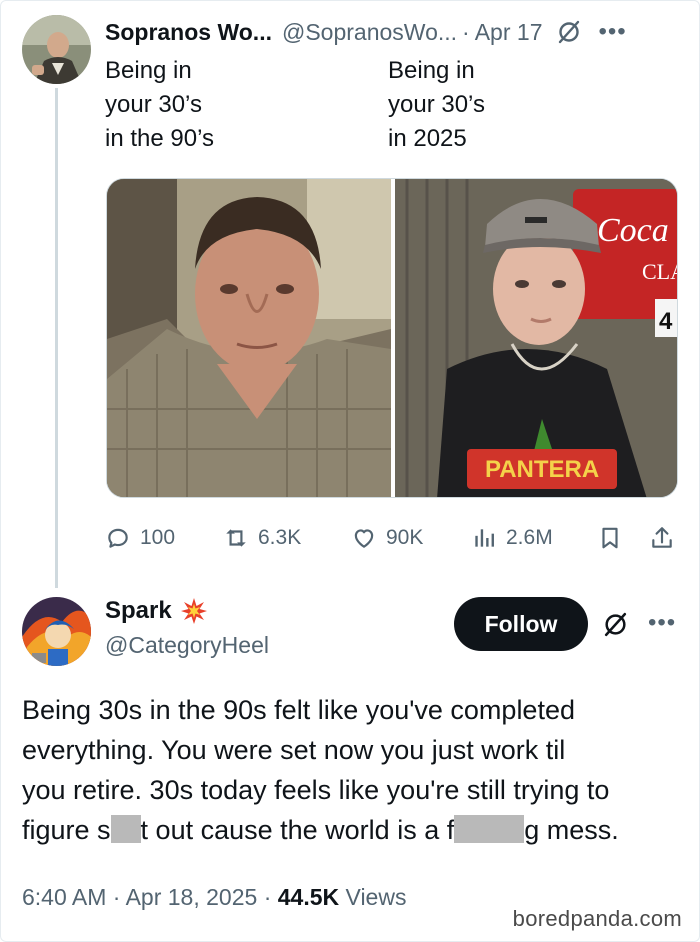 The height and width of the screenshot is (942, 700). What do you see at coordinates (158, 537) in the screenshot?
I see `reply-count: 100` at bounding box center [158, 537].